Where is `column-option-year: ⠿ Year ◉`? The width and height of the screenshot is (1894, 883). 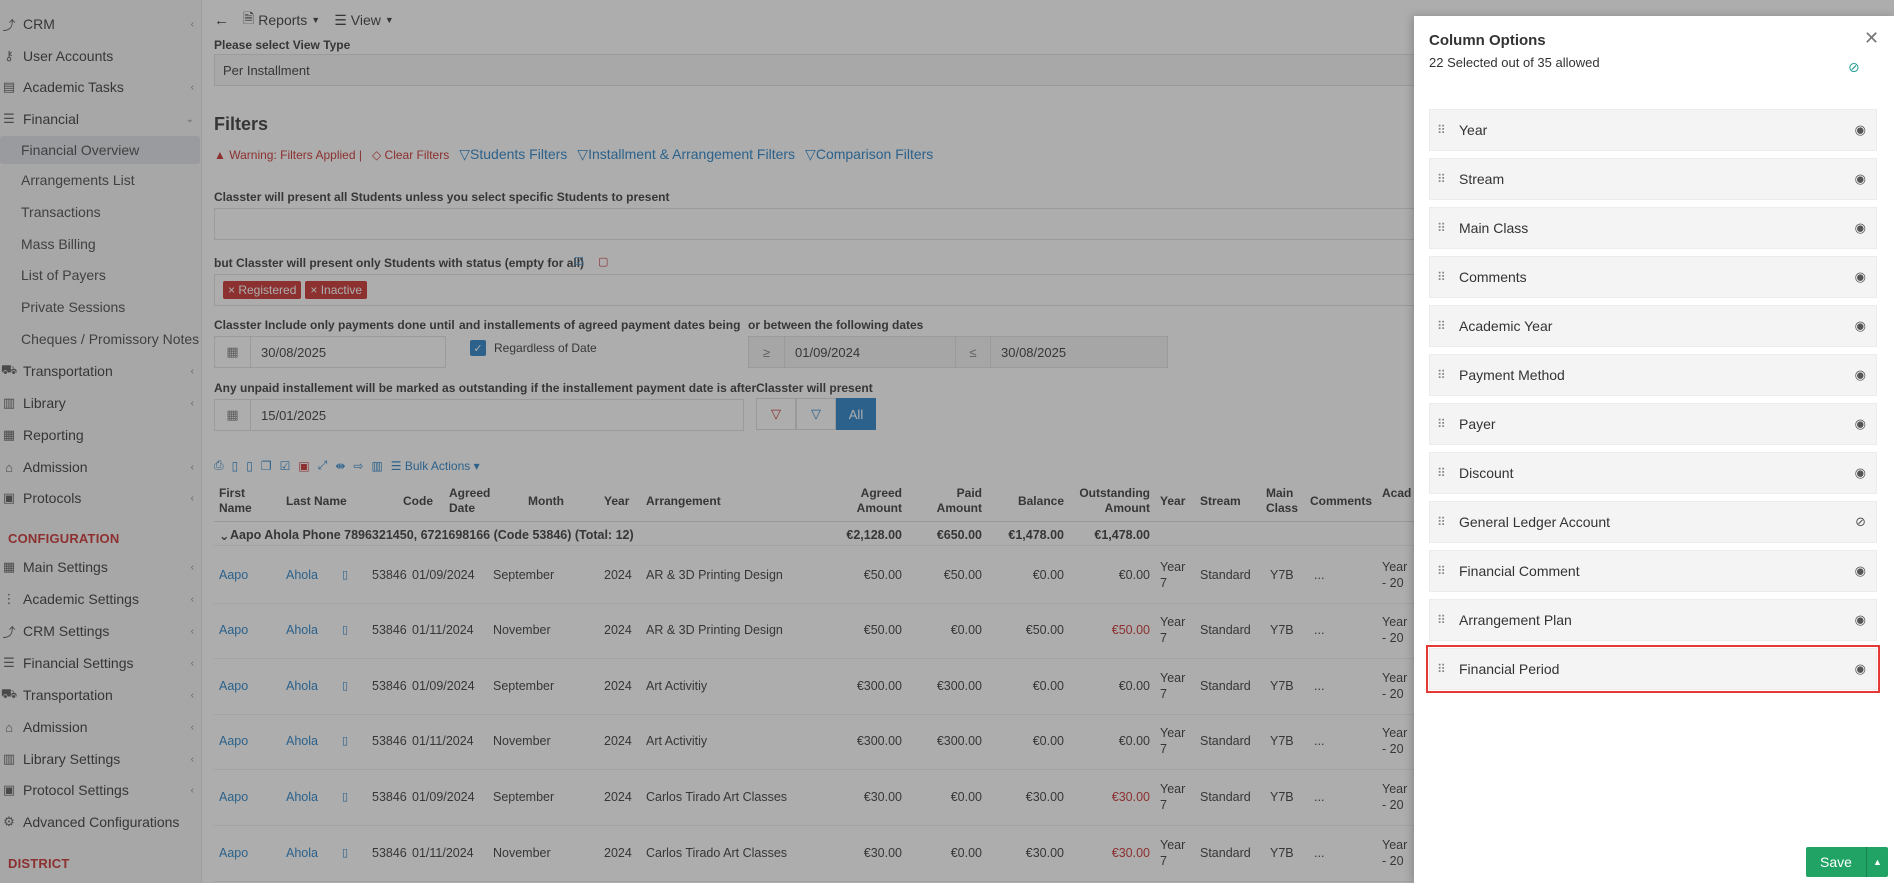 column-option-year: ⠿ Year ◉ is located at coordinates (1653, 130).